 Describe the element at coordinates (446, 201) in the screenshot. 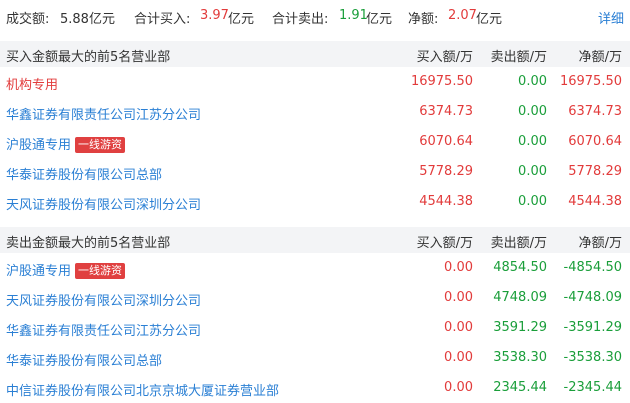

I see `buy-amount: 4544.38` at that location.